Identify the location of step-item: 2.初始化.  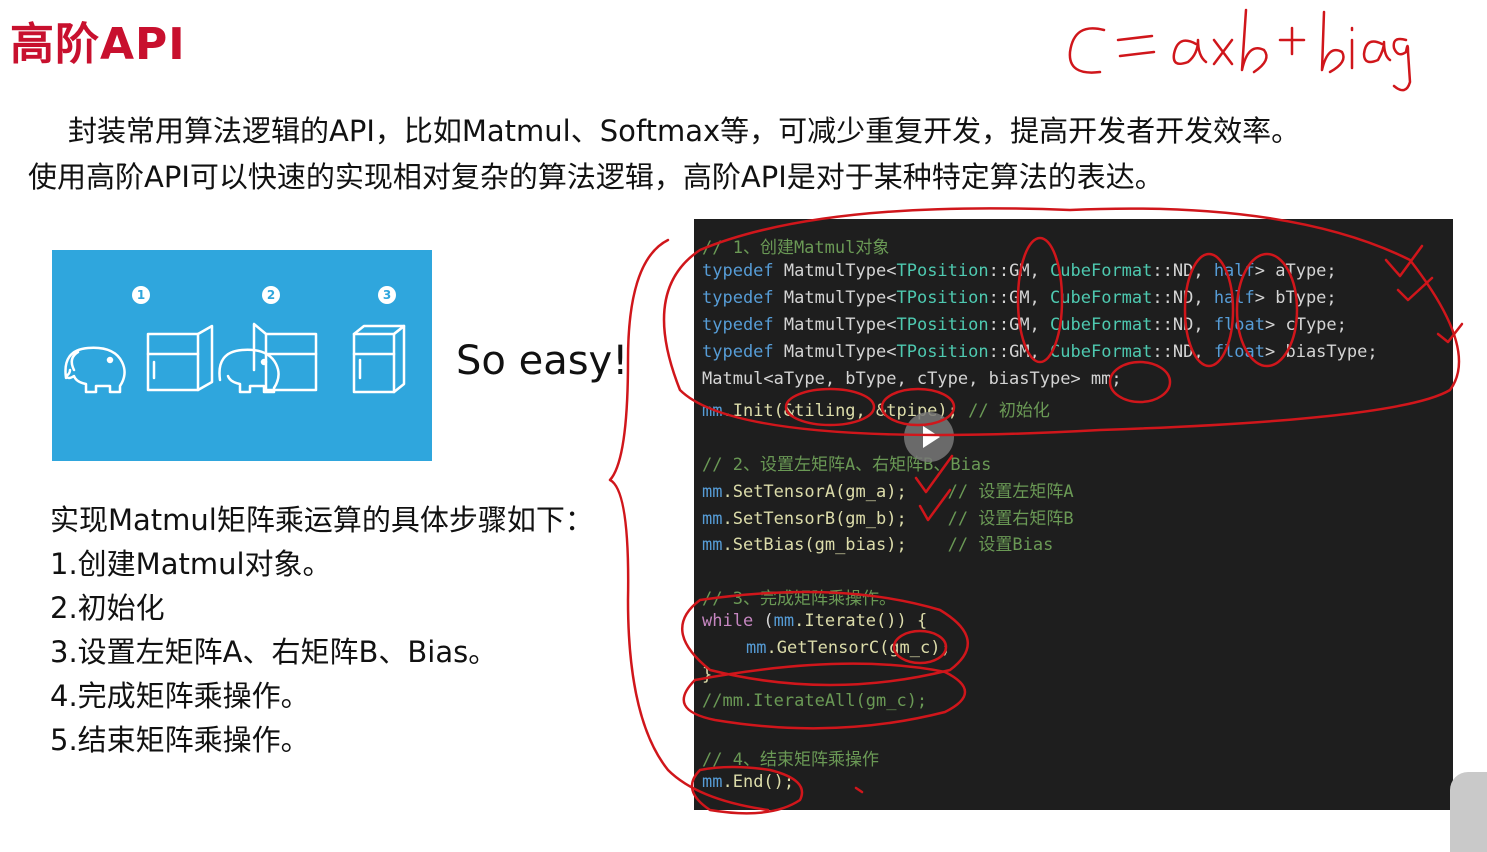
(107, 608).